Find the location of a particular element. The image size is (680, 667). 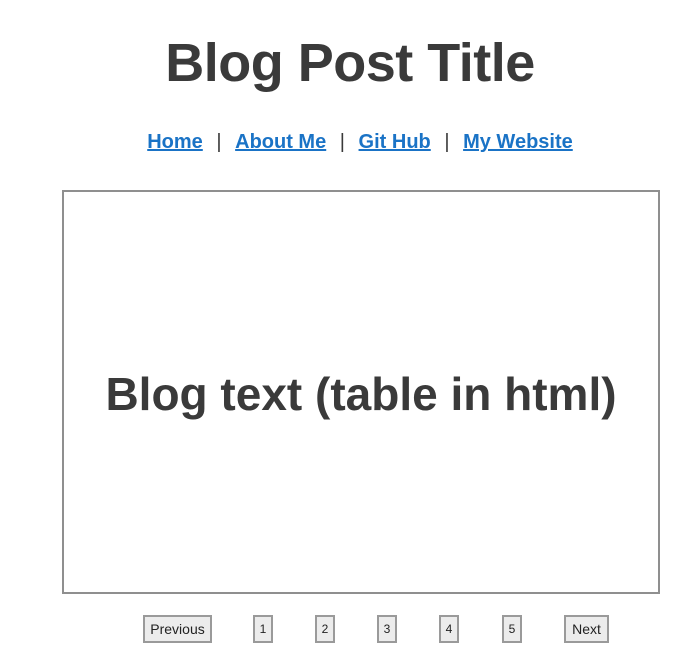

page-4-button: 4 is located at coordinates (449, 629).